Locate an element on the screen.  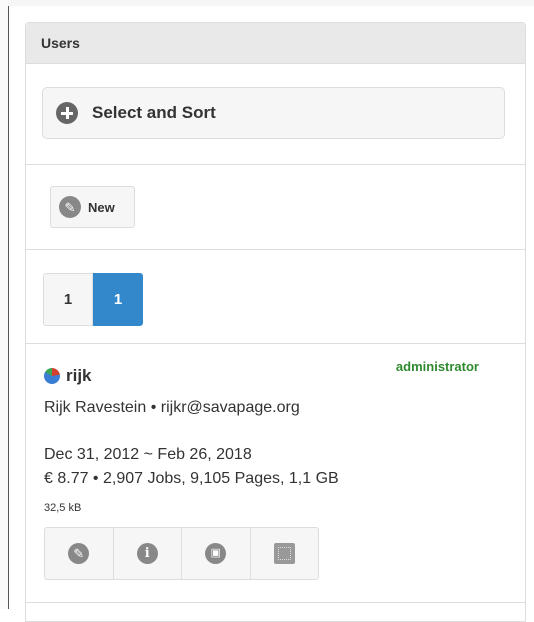
user-id-row: rijk is located at coordinates (68, 376).